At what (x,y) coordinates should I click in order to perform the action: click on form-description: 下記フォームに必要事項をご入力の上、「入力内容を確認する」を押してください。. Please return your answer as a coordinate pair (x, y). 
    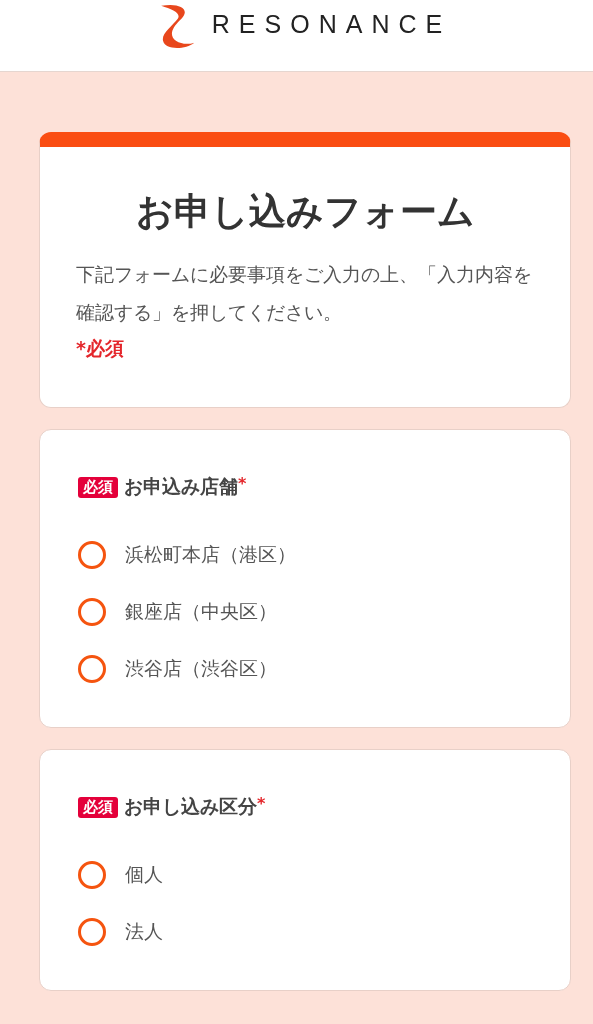
    Looking at the image, I should click on (304, 293).